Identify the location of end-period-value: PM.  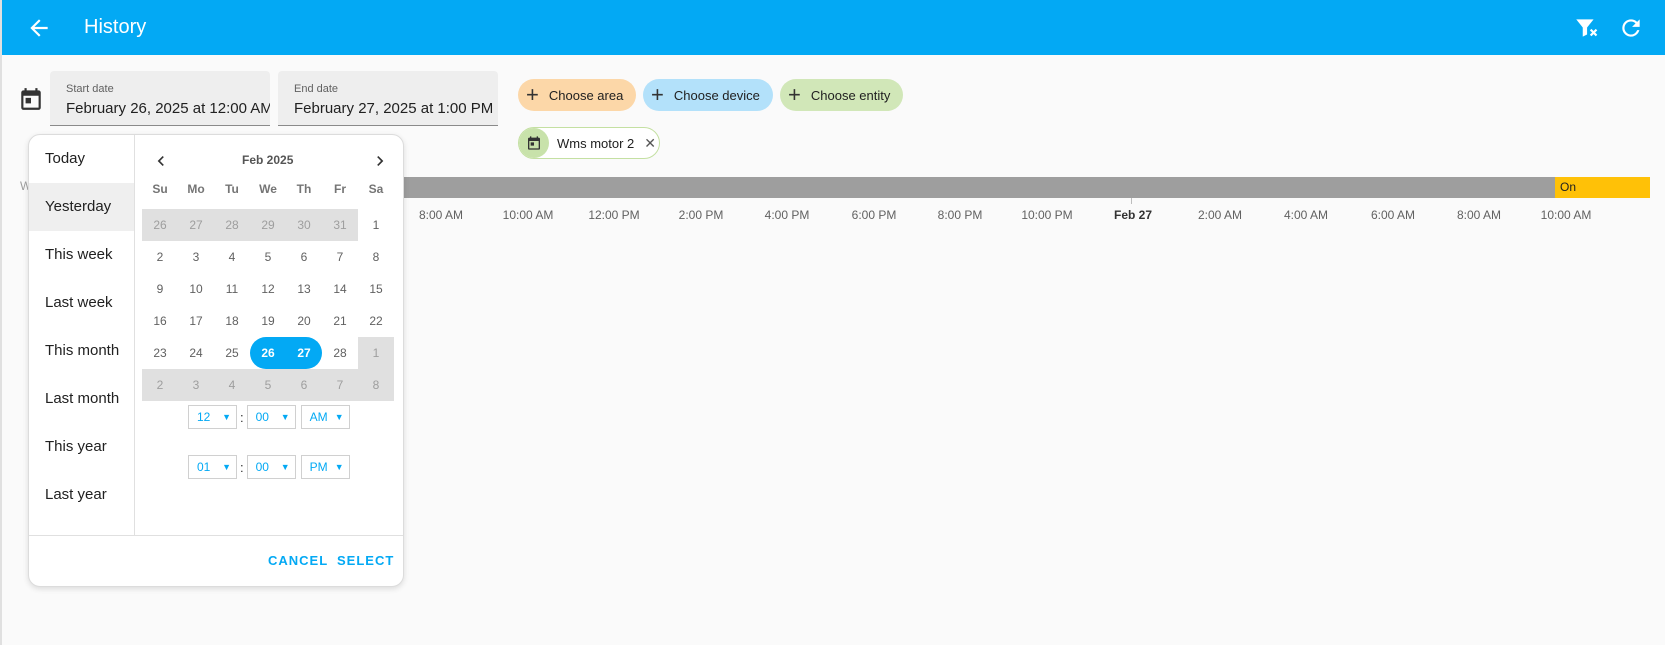
(318, 467).